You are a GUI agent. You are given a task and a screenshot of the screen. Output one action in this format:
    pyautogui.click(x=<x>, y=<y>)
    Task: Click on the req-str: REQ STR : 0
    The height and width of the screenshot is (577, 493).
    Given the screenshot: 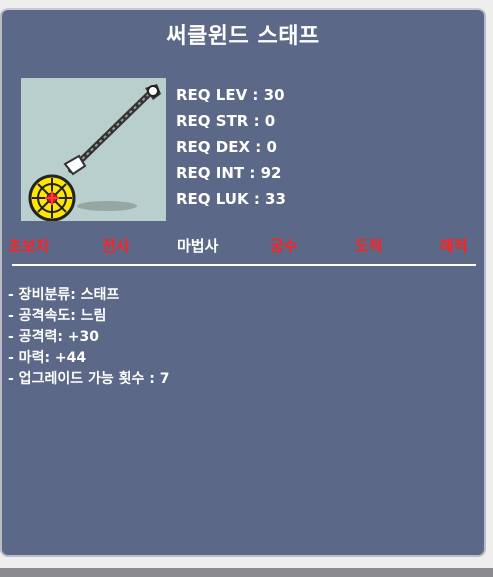 What is the action you would take?
    pyautogui.click(x=226, y=121)
    